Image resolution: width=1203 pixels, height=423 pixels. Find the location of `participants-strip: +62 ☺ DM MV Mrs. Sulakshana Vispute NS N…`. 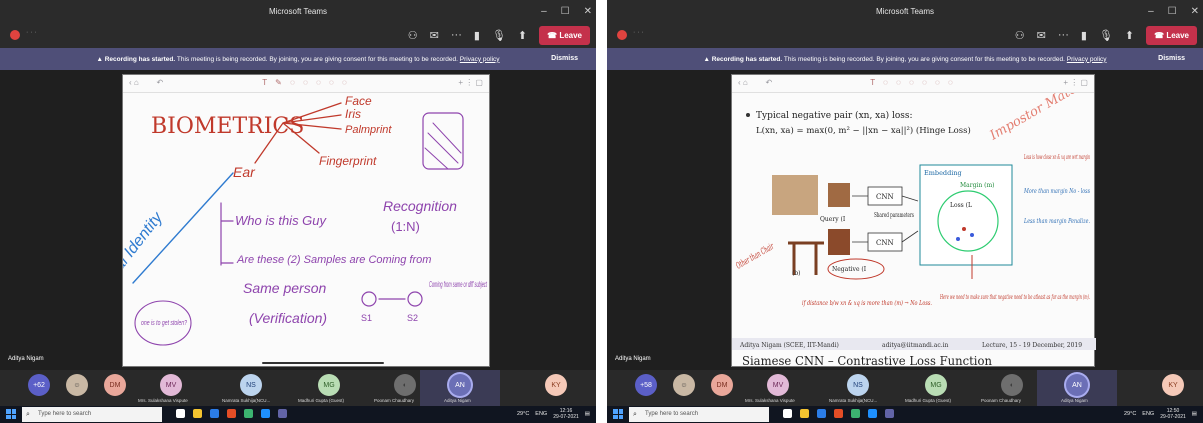

participants-strip: +62 ☺ DM MV Mrs. Sulakshana Vispute NS N… is located at coordinates (298, 388).